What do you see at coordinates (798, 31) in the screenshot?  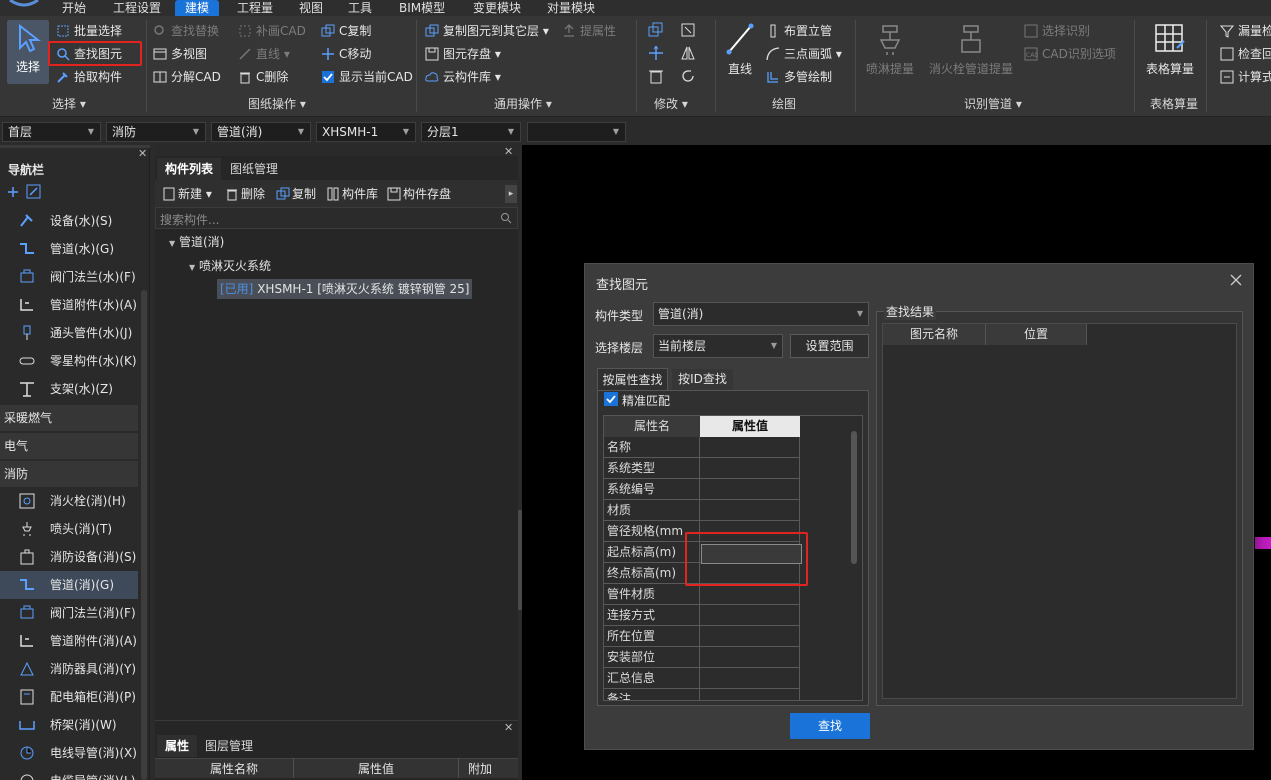 I see `place-riser-button: 布置立管` at bounding box center [798, 31].